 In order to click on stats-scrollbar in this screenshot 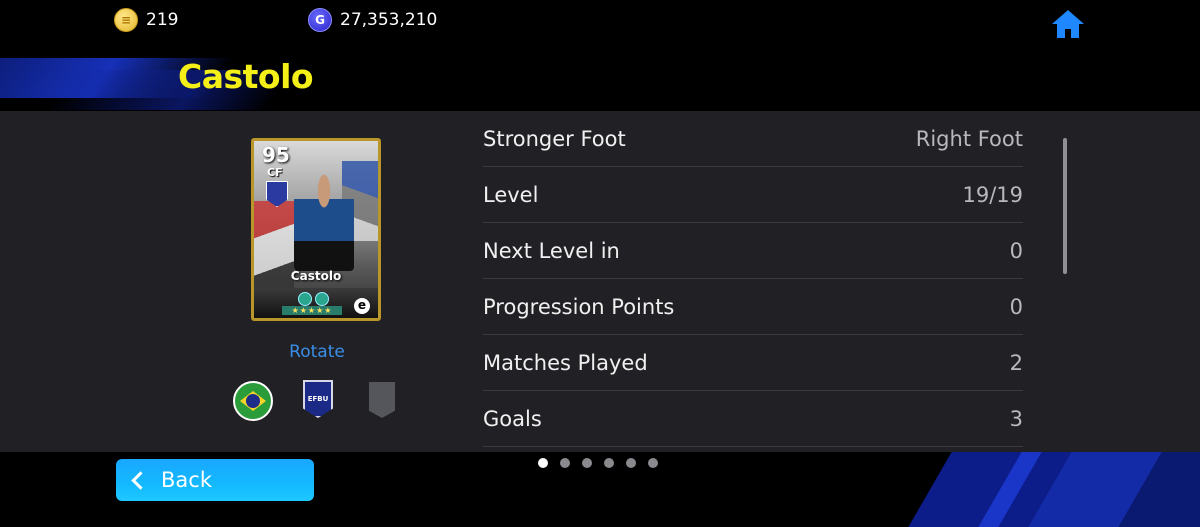, I will do `click(1065, 206)`.